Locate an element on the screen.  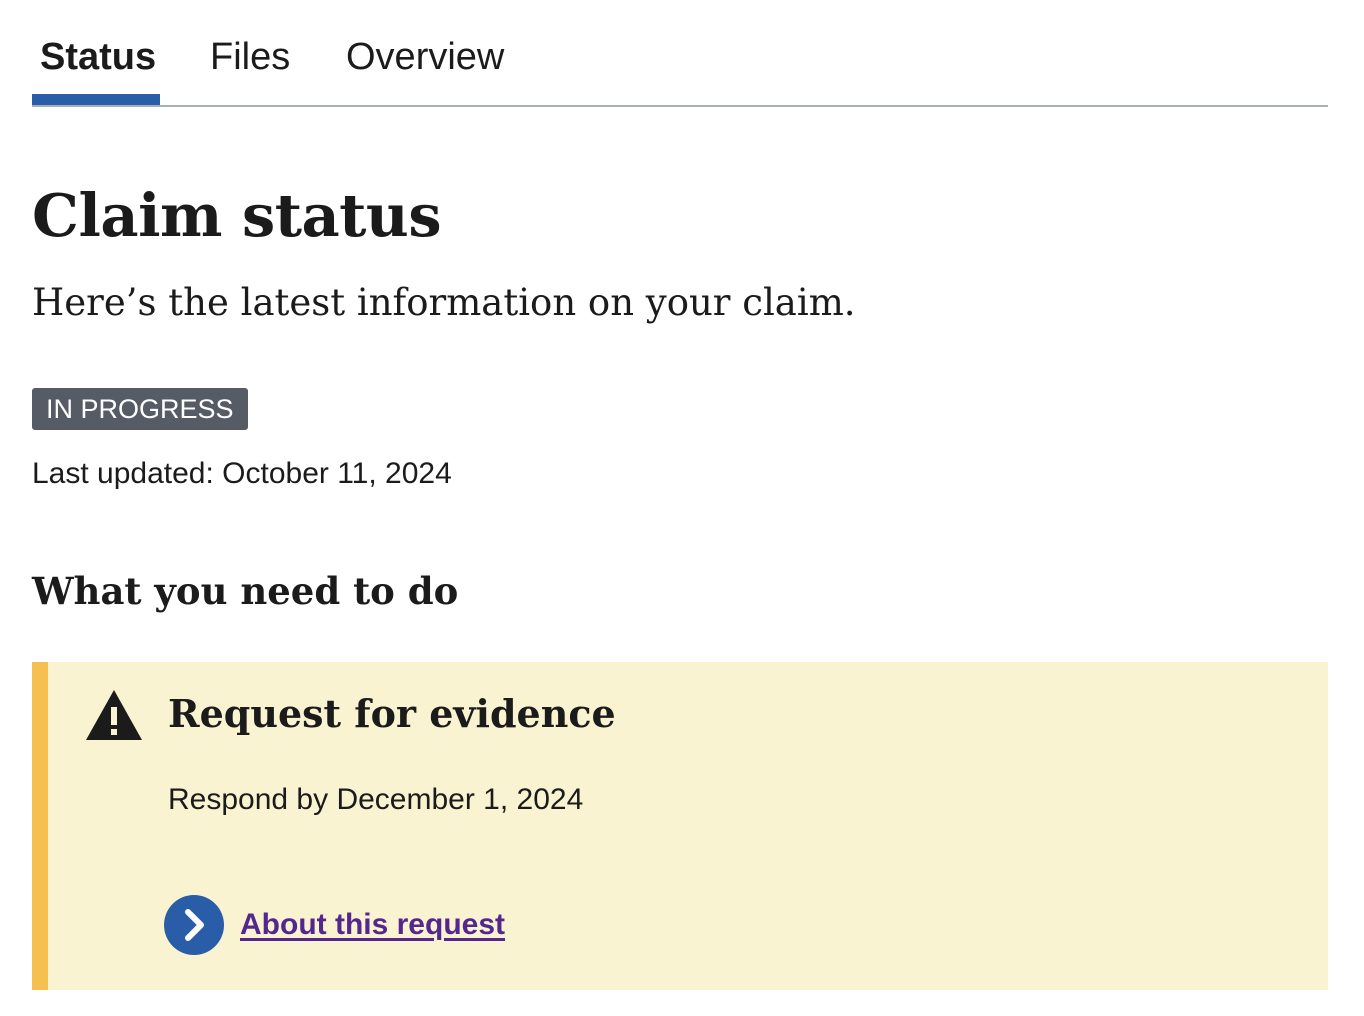
active-tab-indicator is located at coordinates (96, 99).